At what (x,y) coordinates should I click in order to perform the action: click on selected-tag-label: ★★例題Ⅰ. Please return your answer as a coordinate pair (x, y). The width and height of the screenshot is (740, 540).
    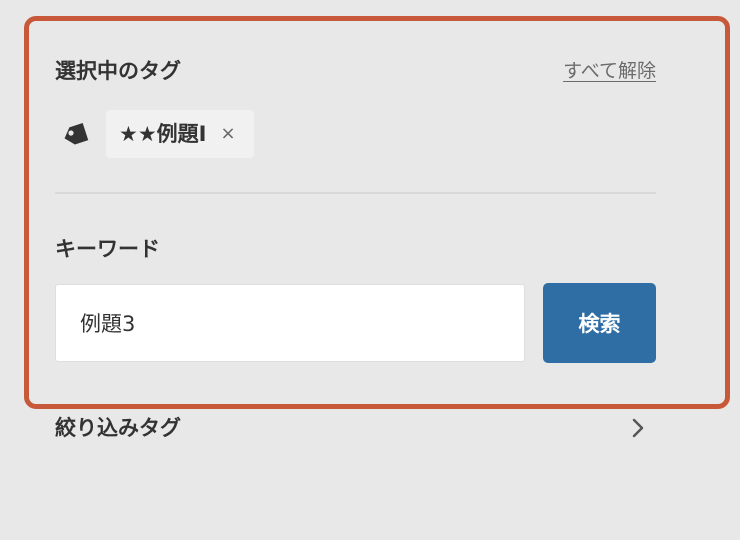
    Looking at the image, I should click on (163, 134).